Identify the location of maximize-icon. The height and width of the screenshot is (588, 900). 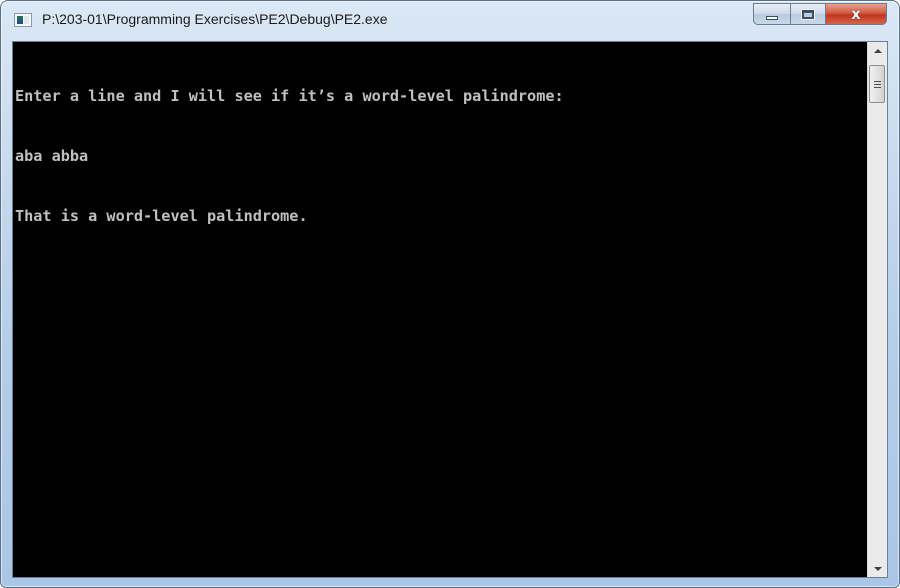
(808, 14).